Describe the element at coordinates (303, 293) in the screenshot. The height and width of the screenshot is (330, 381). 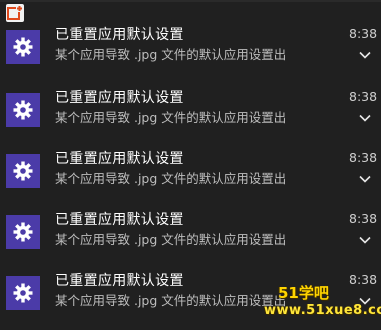
I see `watermark-title: 51学吧` at that location.